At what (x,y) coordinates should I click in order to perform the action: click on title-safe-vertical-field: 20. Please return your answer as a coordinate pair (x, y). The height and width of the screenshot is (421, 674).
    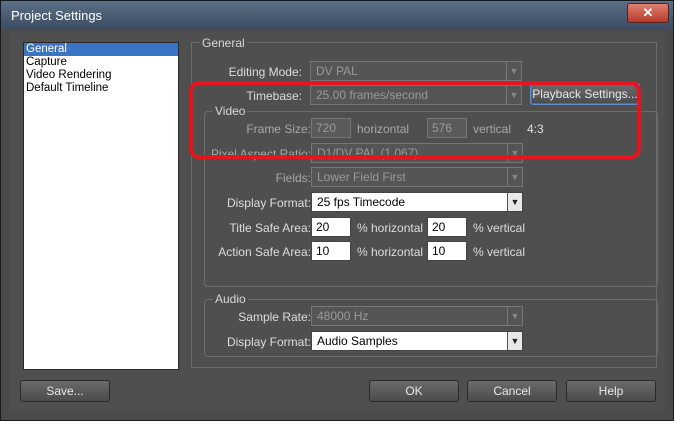
    Looking at the image, I should click on (447, 227).